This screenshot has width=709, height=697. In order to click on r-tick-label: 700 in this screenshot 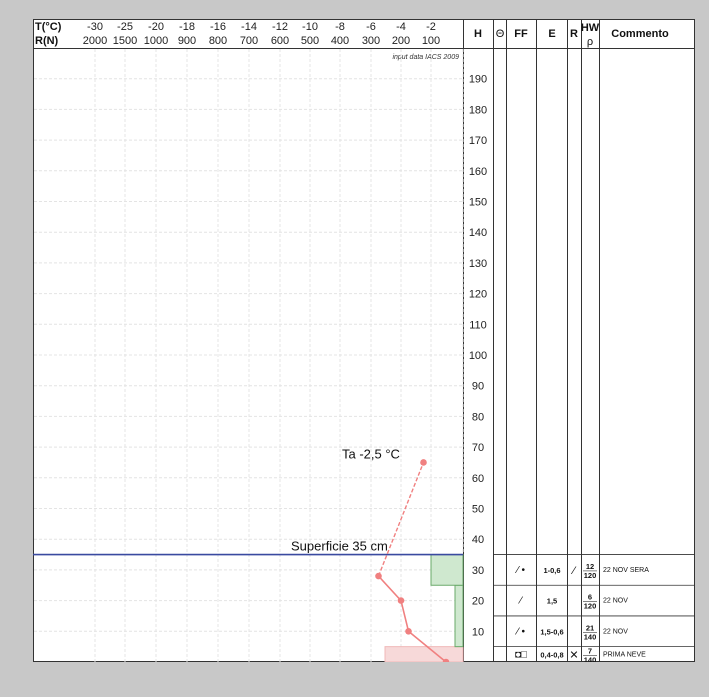, I will do `click(249, 41)`.